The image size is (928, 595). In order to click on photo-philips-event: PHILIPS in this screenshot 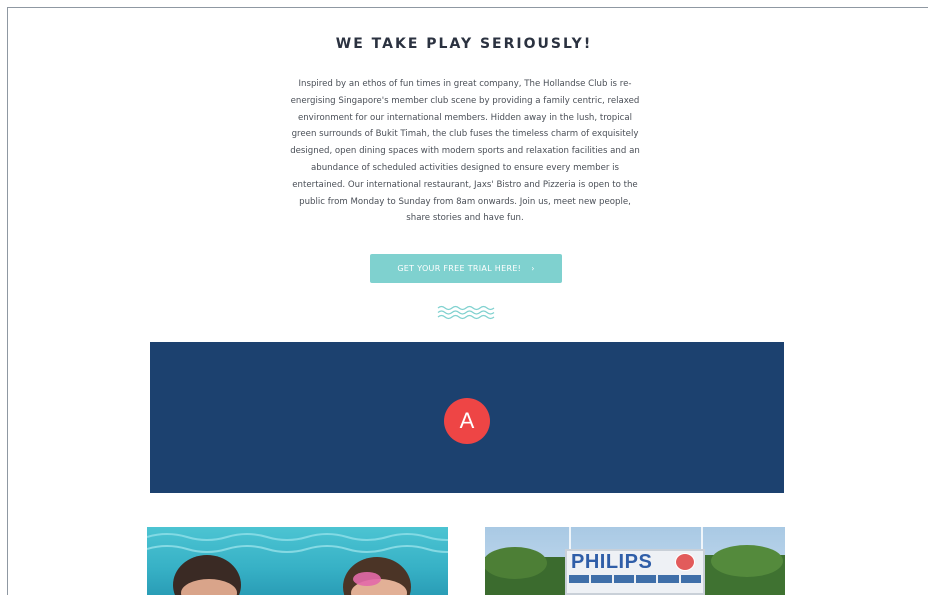, I will do `click(635, 561)`.